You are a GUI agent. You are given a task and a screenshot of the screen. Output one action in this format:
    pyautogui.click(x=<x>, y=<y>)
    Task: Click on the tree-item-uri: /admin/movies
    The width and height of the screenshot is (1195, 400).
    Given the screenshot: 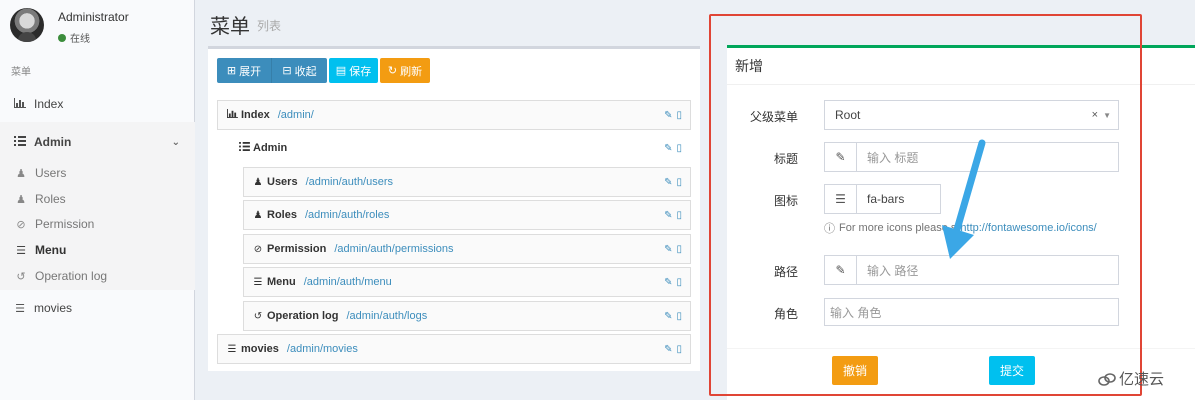 What is the action you would take?
    pyautogui.click(x=322, y=349)
    